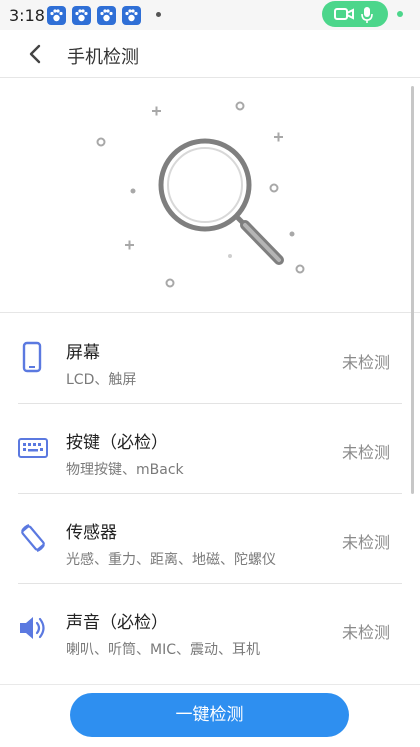 The image size is (420, 747). What do you see at coordinates (117, 623) in the screenshot?
I see `item-name: 声音（必检）` at bounding box center [117, 623].